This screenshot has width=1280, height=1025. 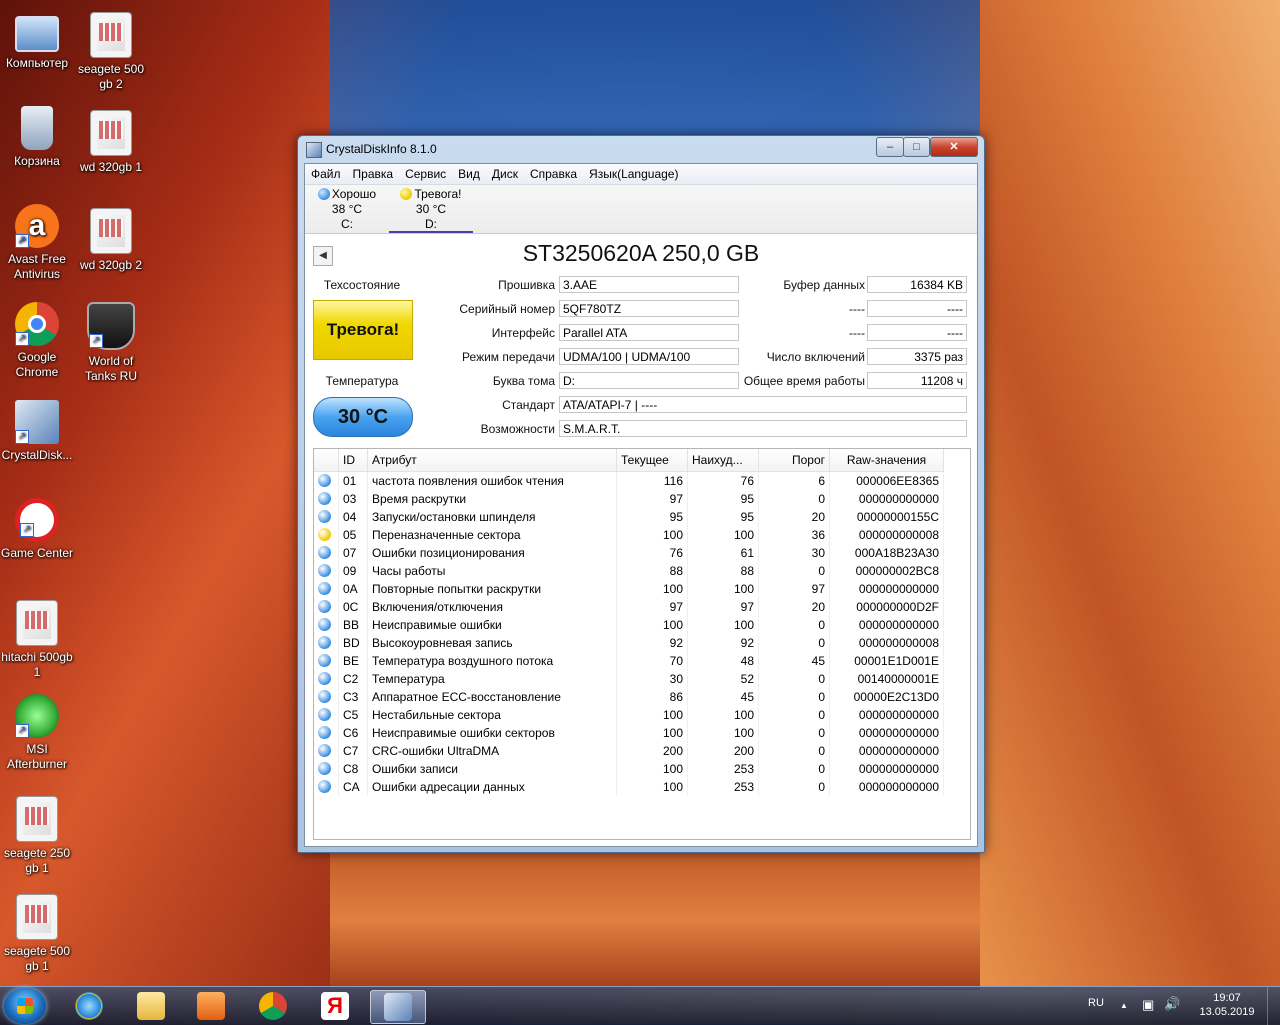 What do you see at coordinates (425, 172) in the screenshot?
I see `menu-service: Сервис` at bounding box center [425, 172].